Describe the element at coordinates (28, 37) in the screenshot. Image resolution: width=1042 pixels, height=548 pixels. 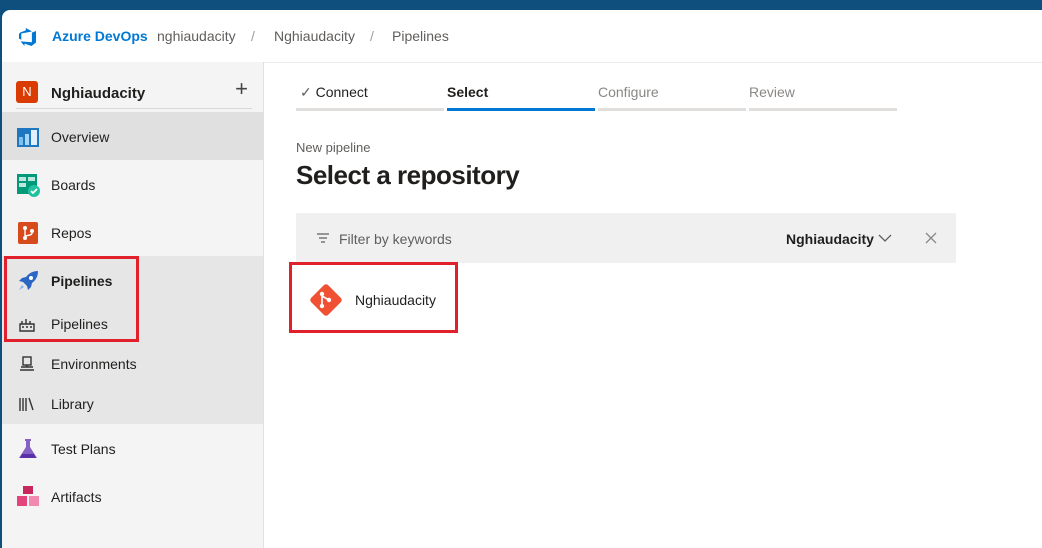
I see `azure-devops-logo-icon` at that location.